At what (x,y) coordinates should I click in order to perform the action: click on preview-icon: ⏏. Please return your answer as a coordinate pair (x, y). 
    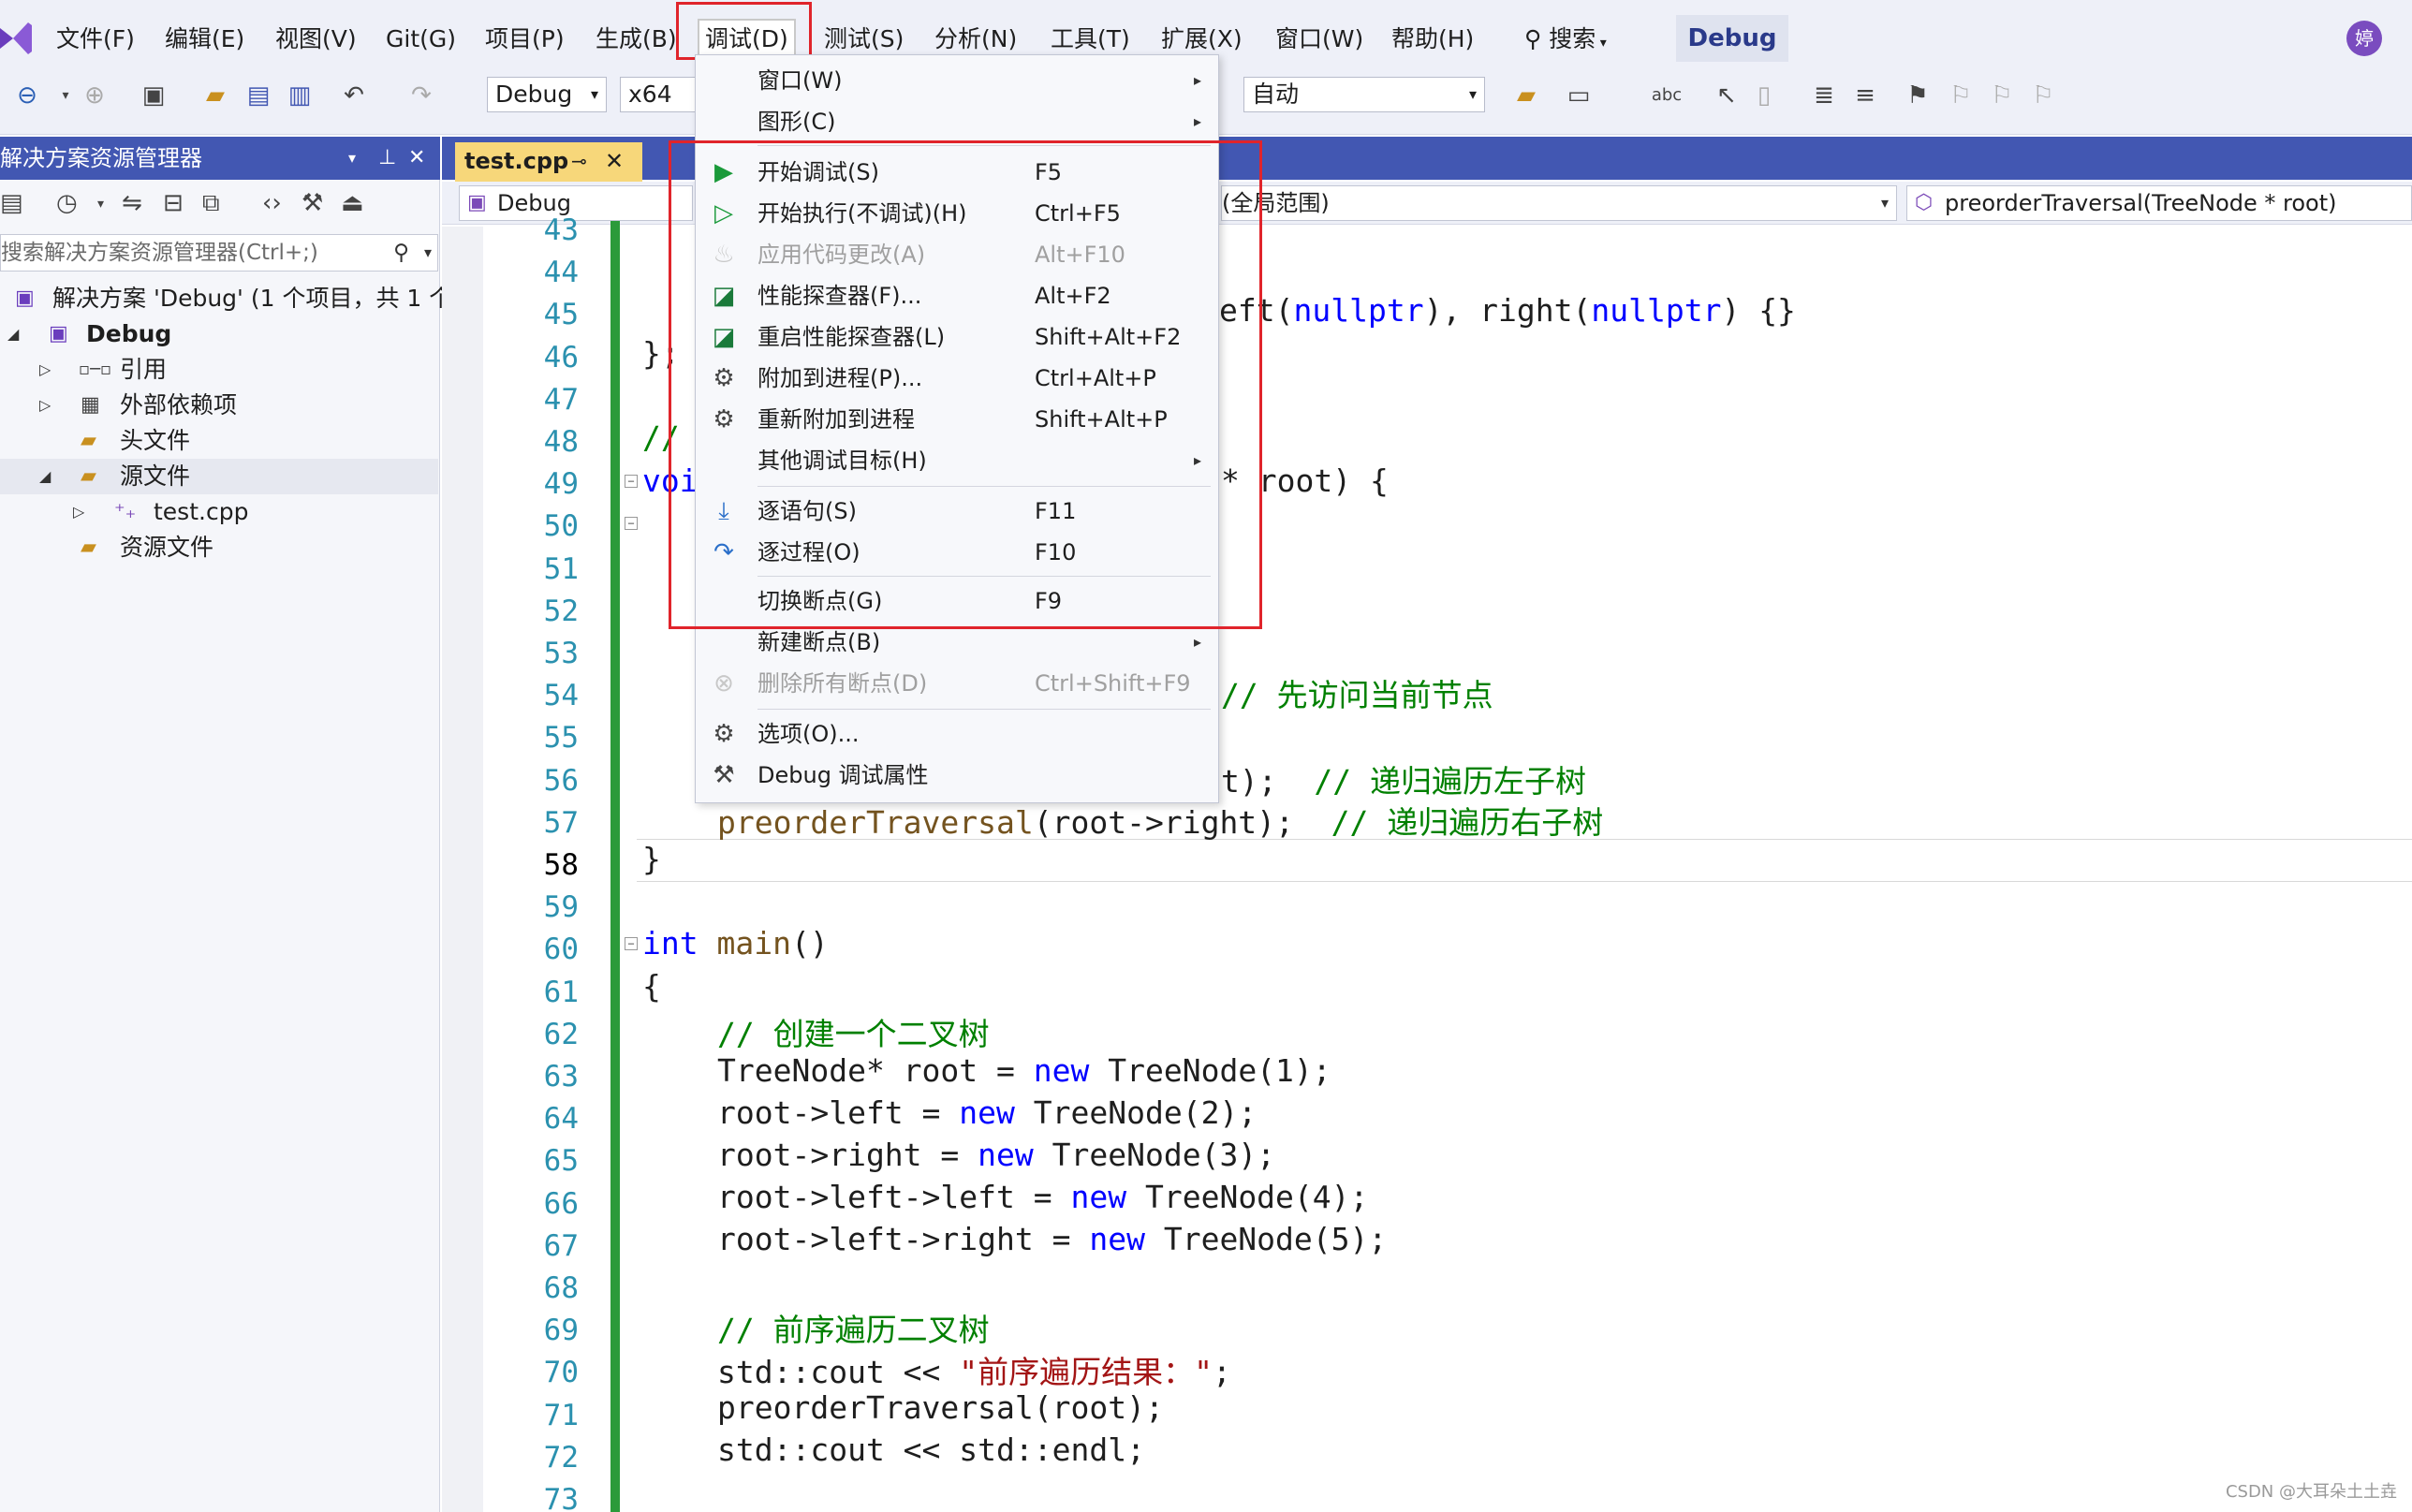
    Looking at the image, I should click on (352, 203).